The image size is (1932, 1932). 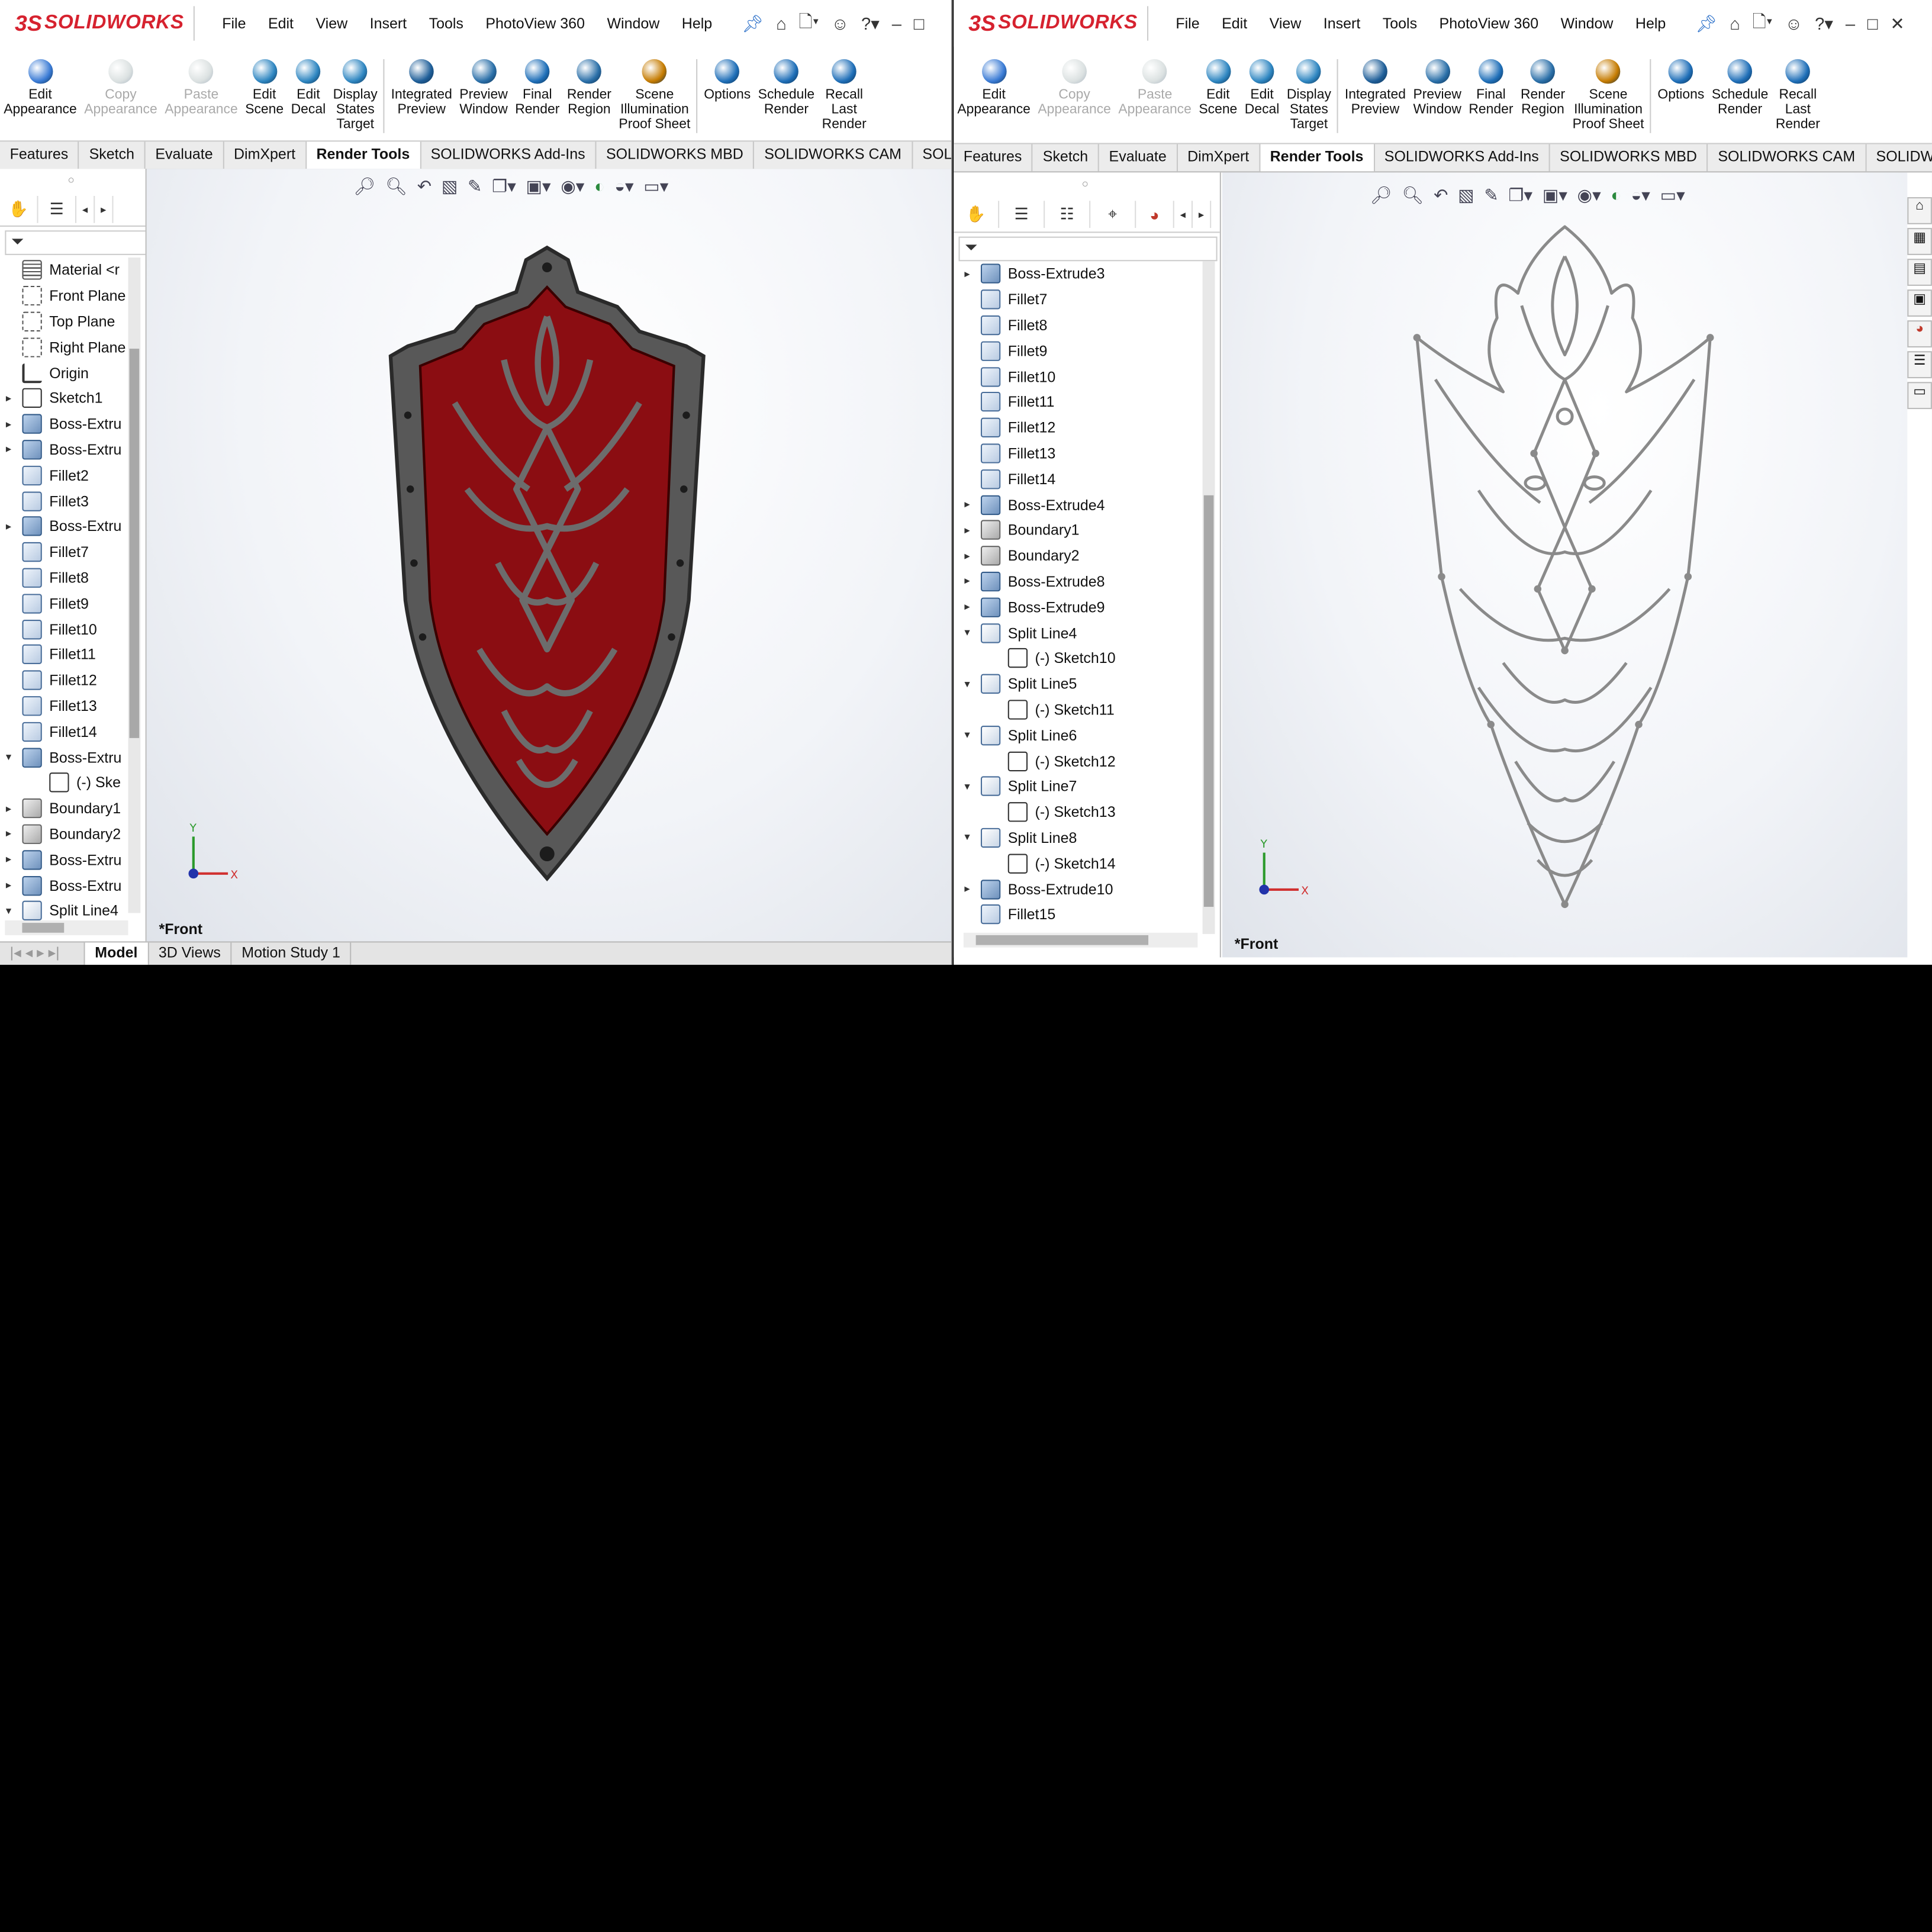 I want to click on tab-inspection: SOLIDWORKS Inspection, so click(x=1899, y=158).